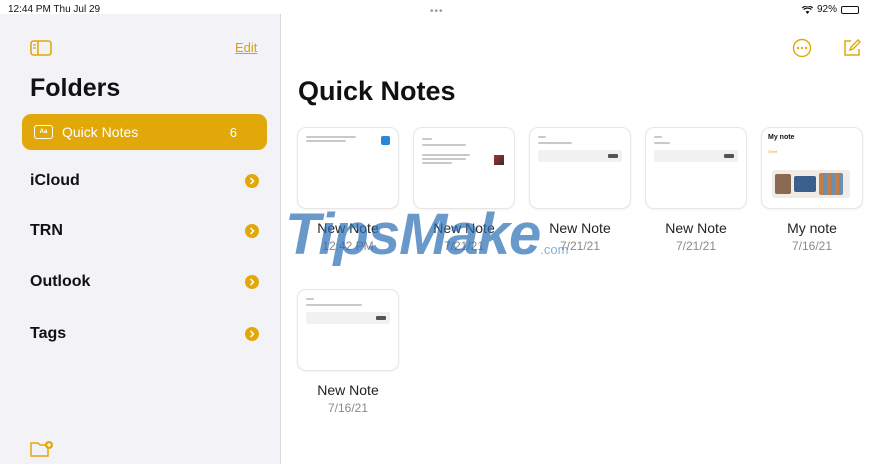 The width and height of the screenshot is (869, 464). Describe the element at coordinates (60, 281) in the screenshot. I see `folder-label: Outlook` at that location.